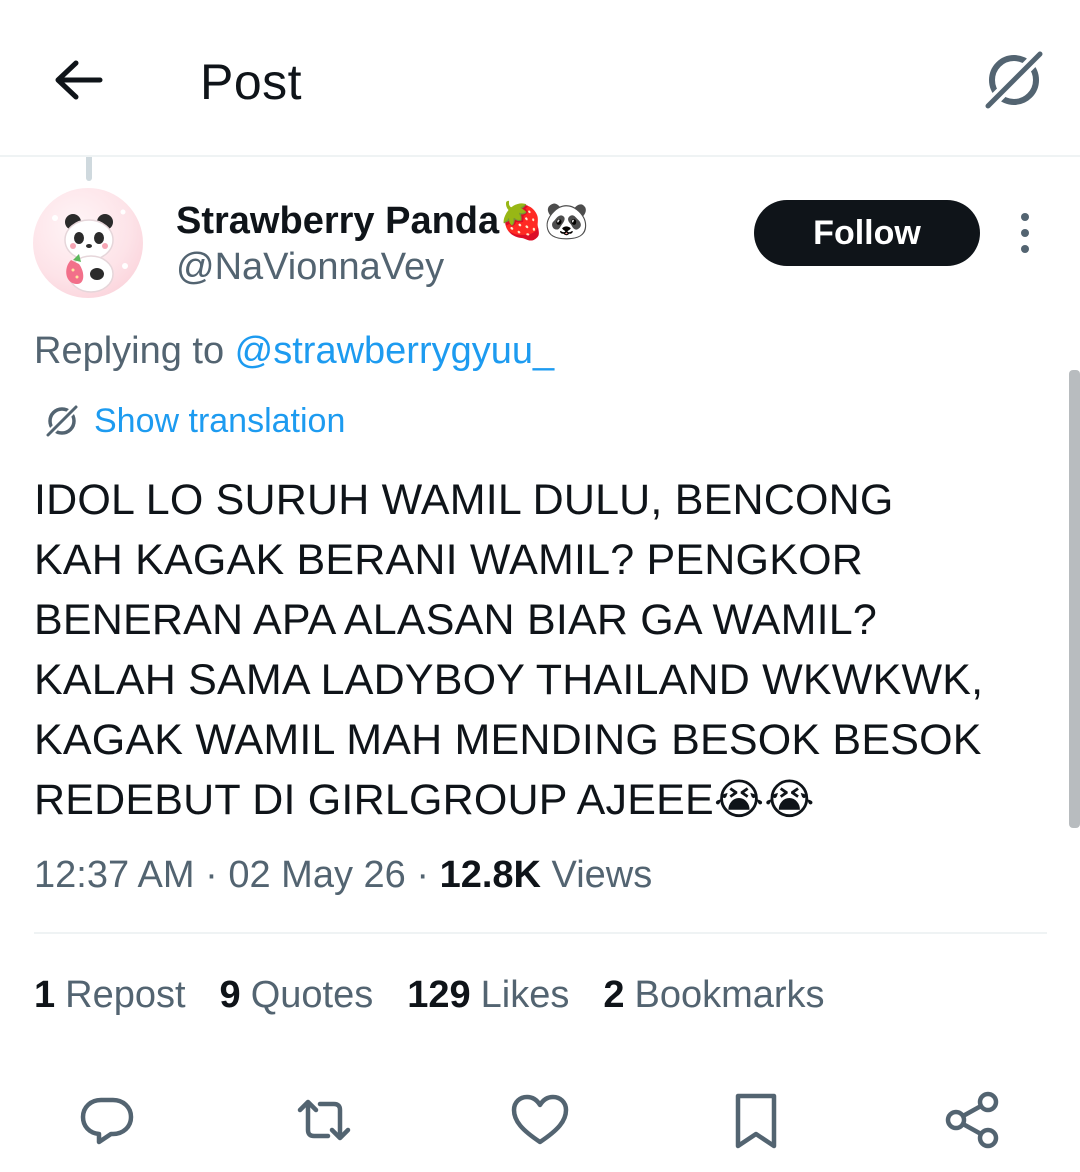 The image size is (1080, 1172). I want to click on bookmark-icon, so click(756, 1121).